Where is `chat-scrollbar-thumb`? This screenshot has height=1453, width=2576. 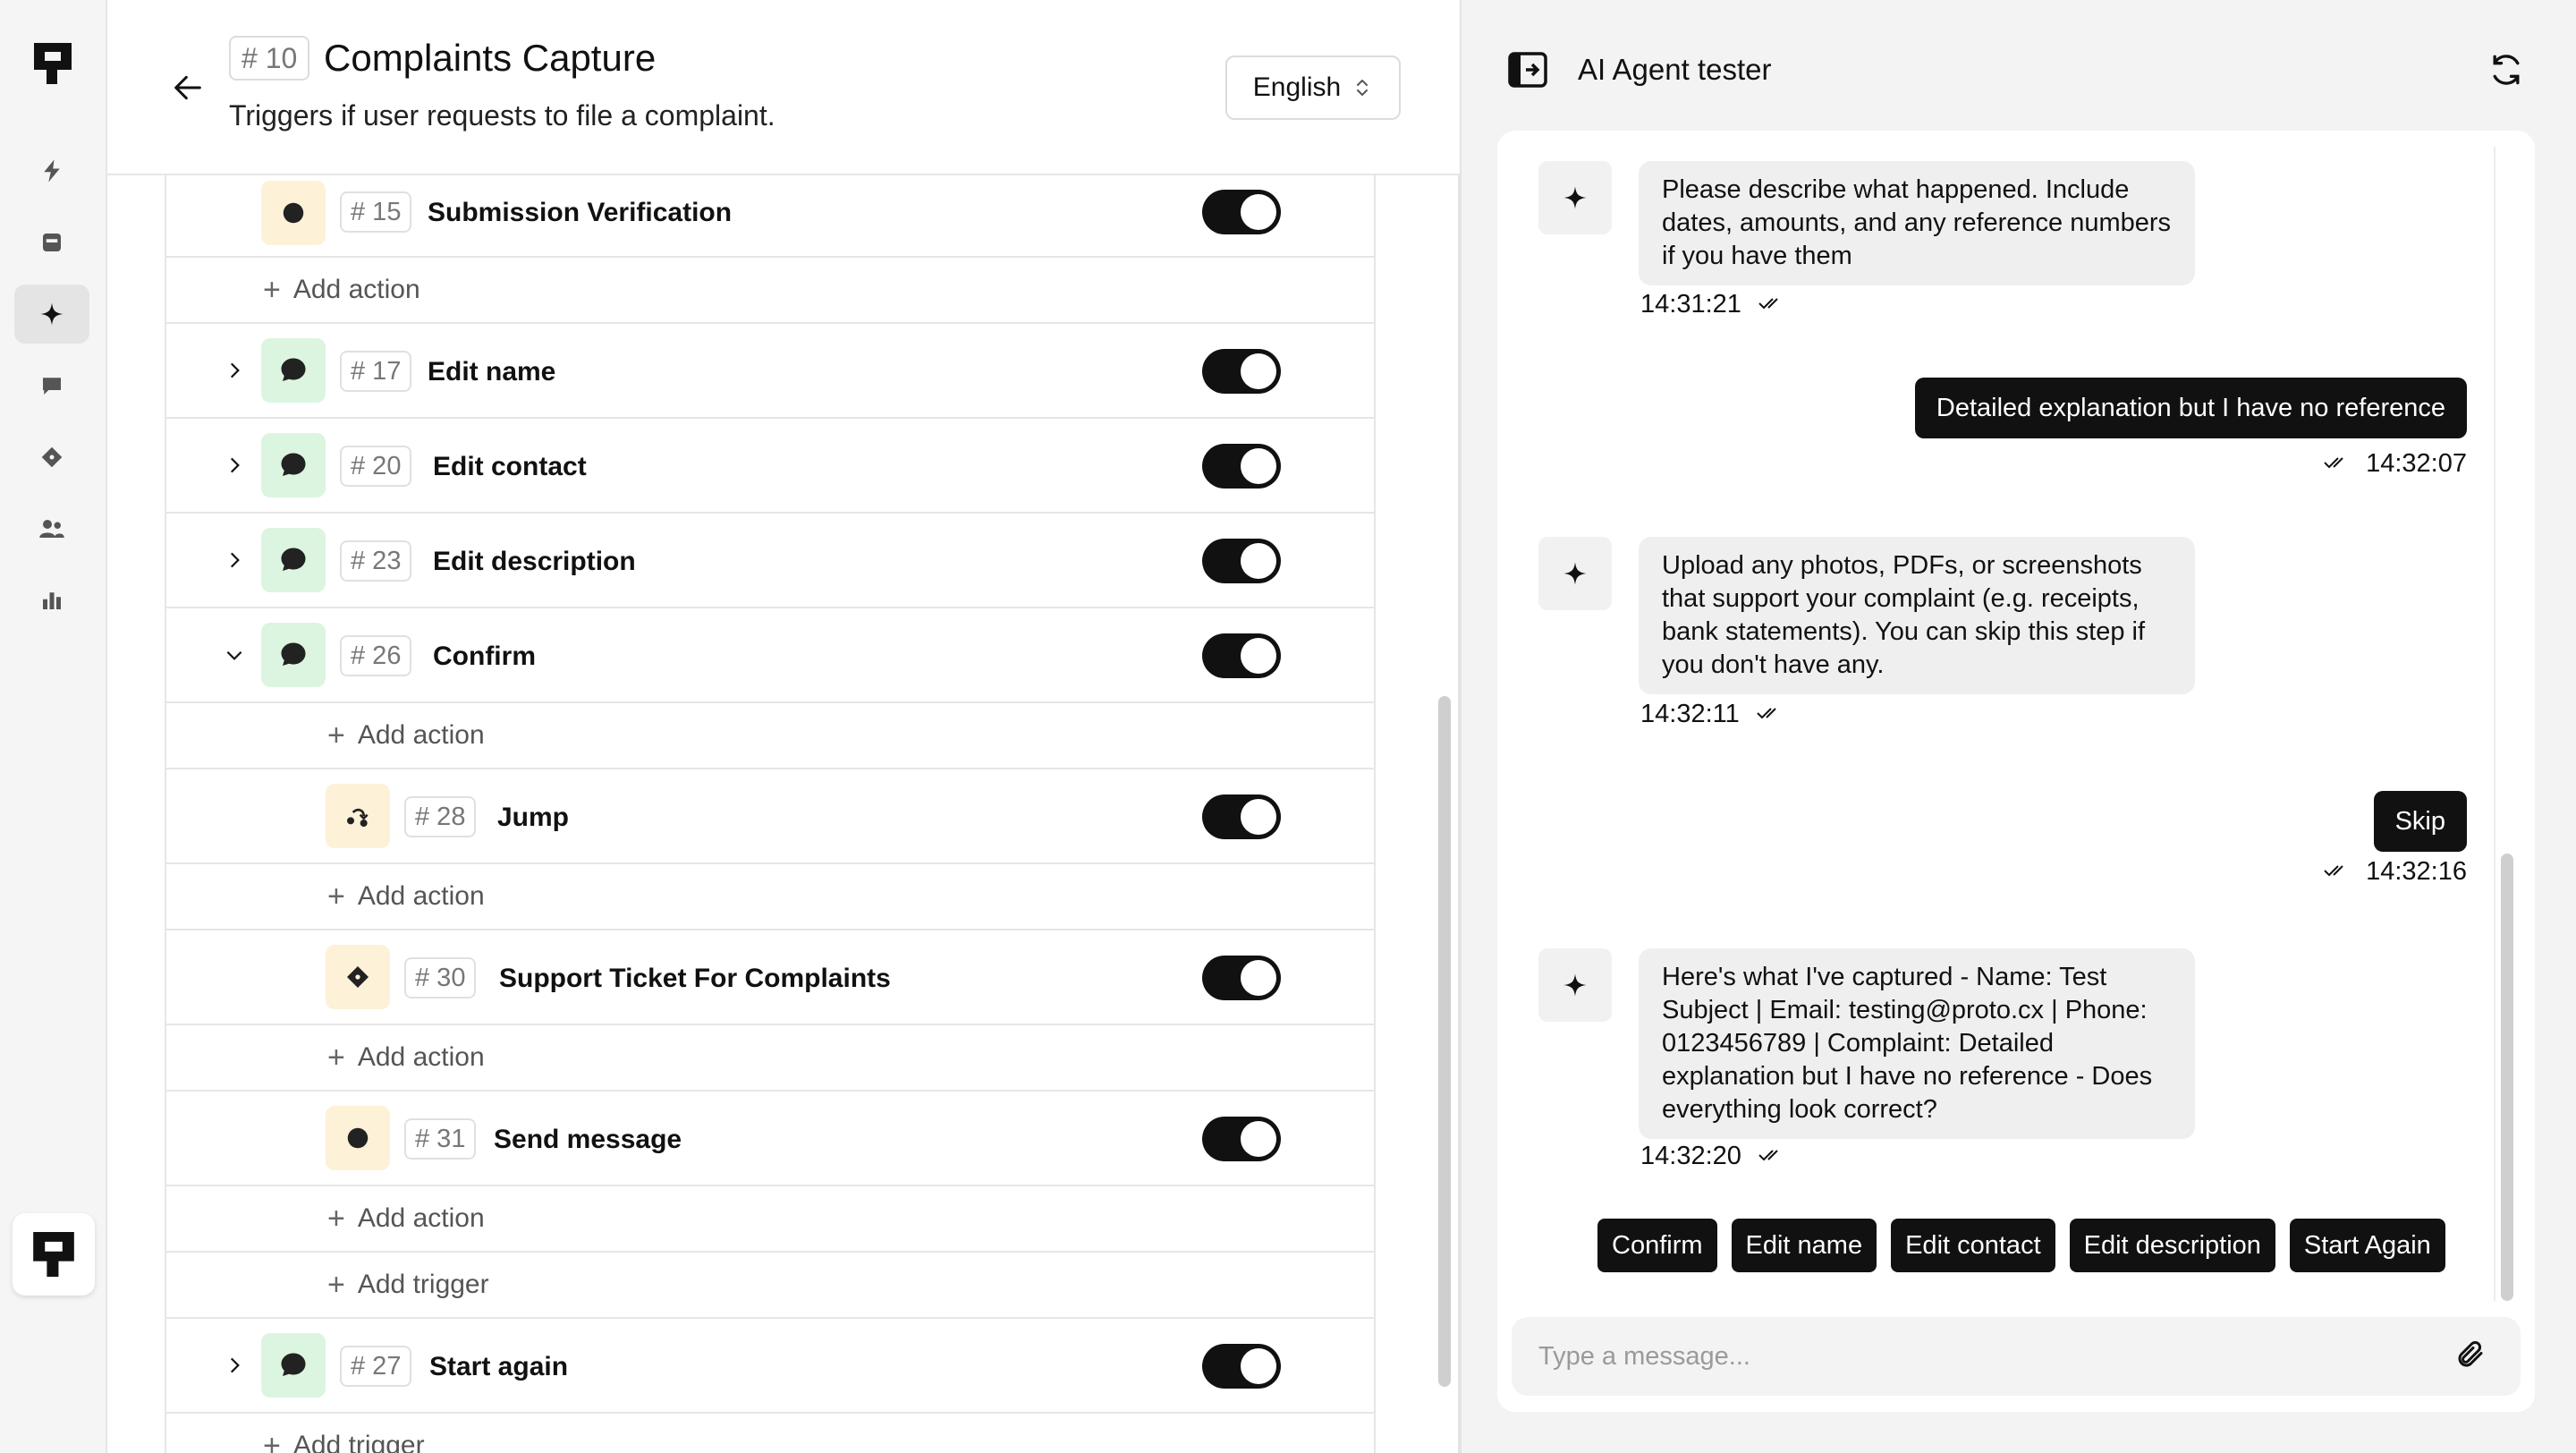 chat-scrollbar-thumb is located at coordinates (2507, 1077).